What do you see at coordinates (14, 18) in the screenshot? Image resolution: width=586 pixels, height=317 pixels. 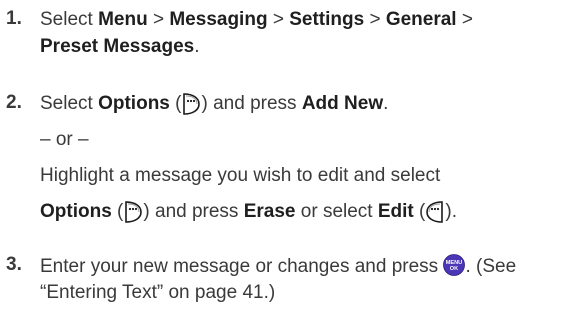 I see `step-number: 1.` at bounding box center [14, 18].